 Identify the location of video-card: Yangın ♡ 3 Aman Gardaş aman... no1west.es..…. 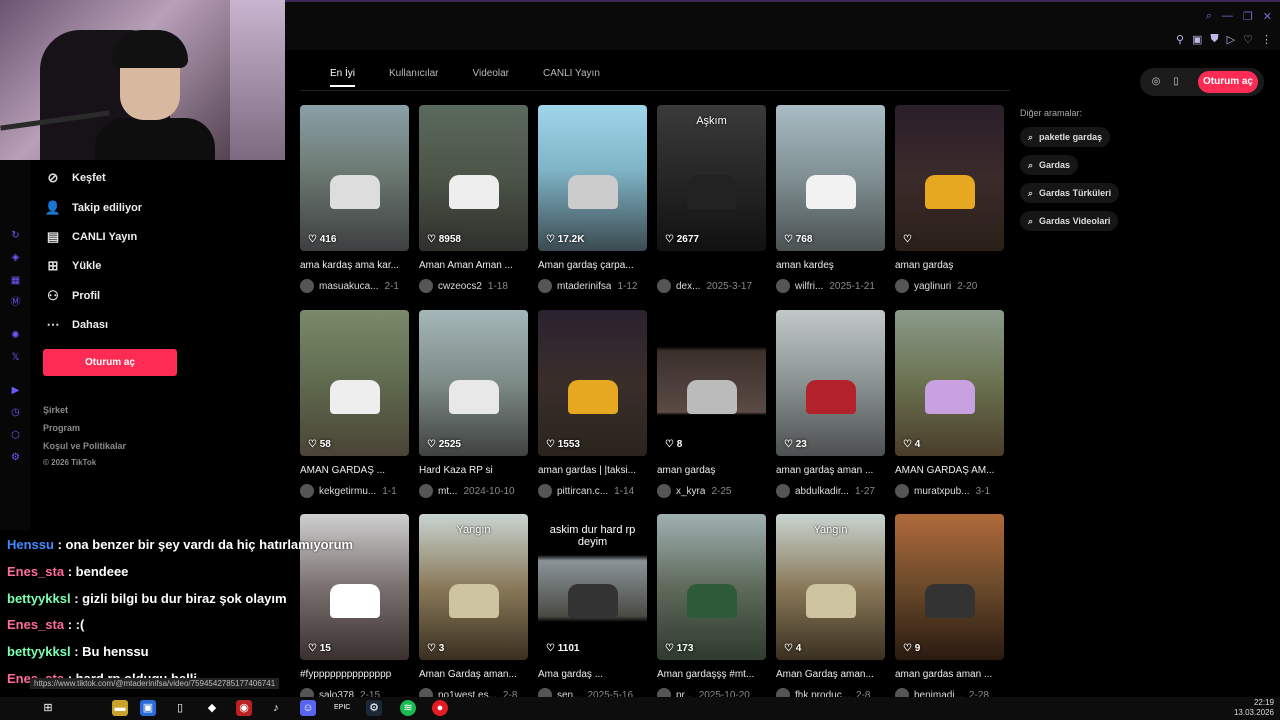
(473, 608).